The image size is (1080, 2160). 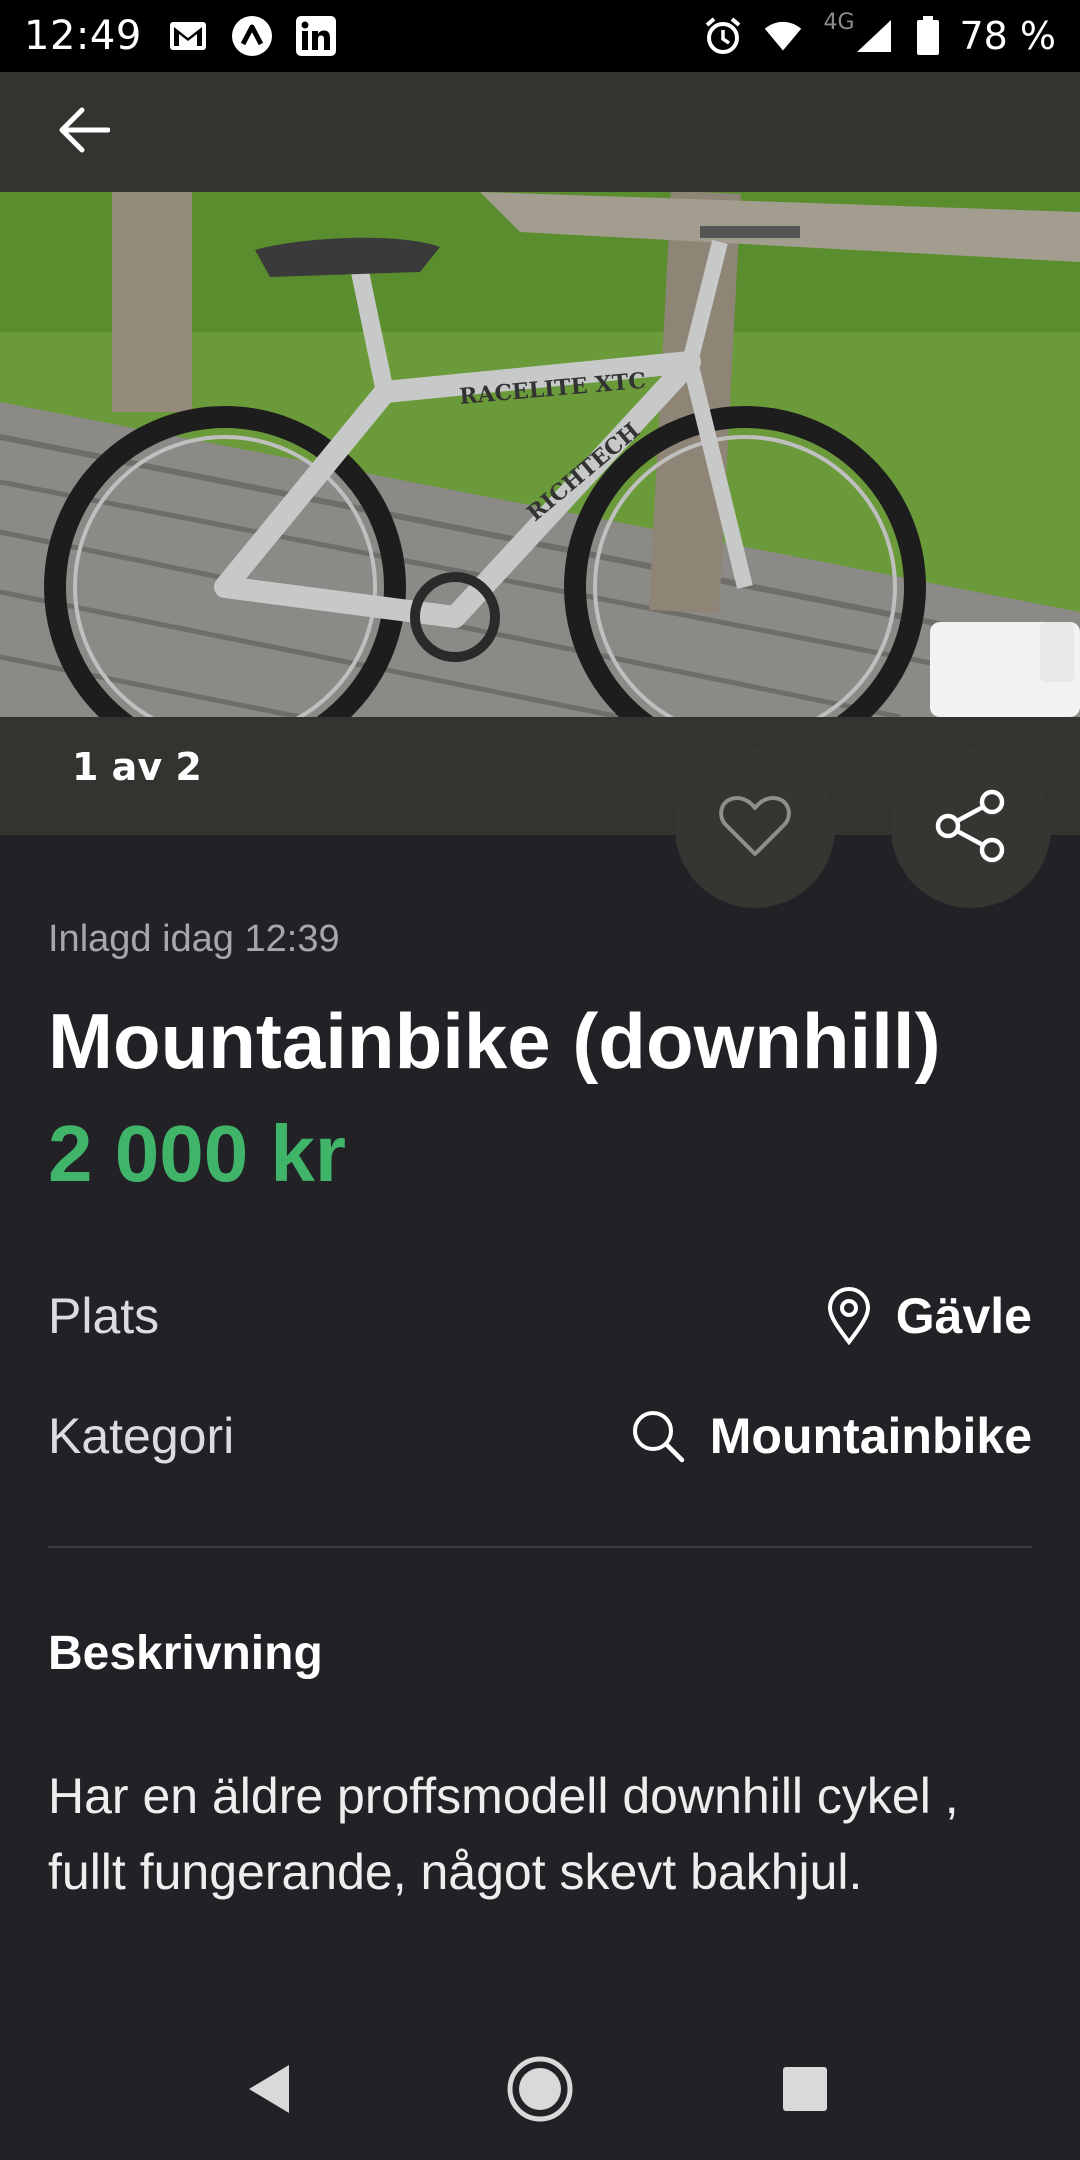 I want to click on signal-icon: 4G, so click(x=858, y=33).